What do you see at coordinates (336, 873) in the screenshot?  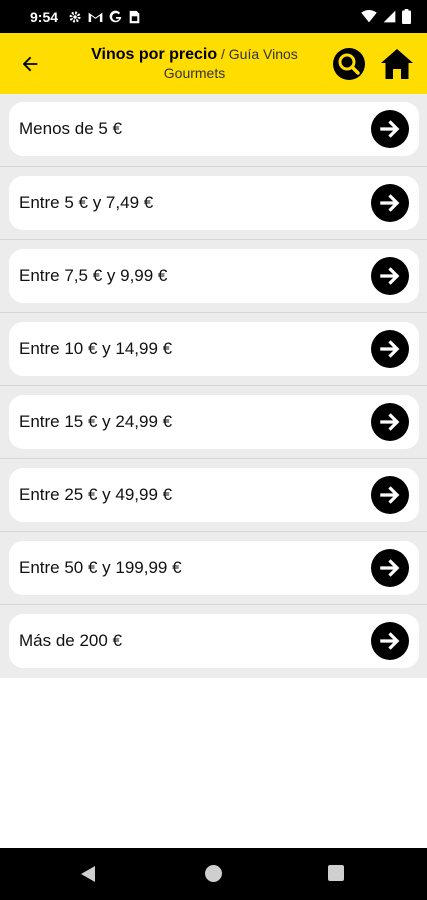 I see `nav-recents-icon` at bounding box center [336, 873].